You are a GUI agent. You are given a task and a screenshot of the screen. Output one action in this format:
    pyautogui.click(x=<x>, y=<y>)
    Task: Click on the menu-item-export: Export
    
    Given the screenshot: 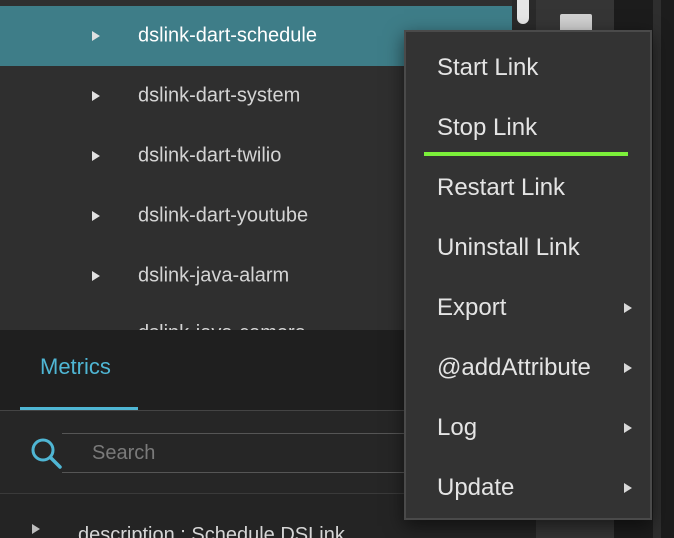 What is the action you would take?
    pyautogui.click(x=528, y=308)
    